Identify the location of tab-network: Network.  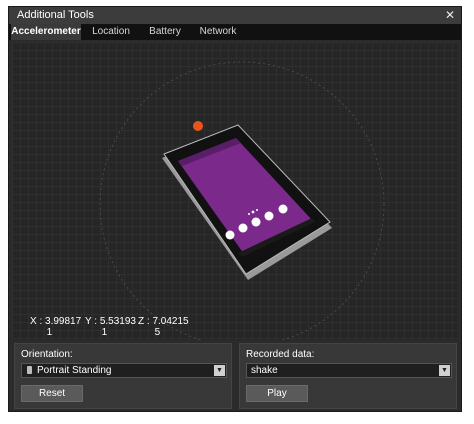
(218, 32).